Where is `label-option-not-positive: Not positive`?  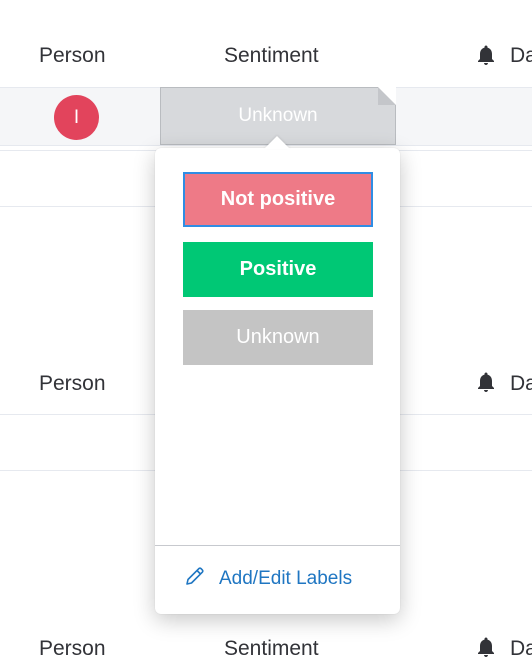 label-option-not-positive: Not positive is located at coordinates (278, 199).